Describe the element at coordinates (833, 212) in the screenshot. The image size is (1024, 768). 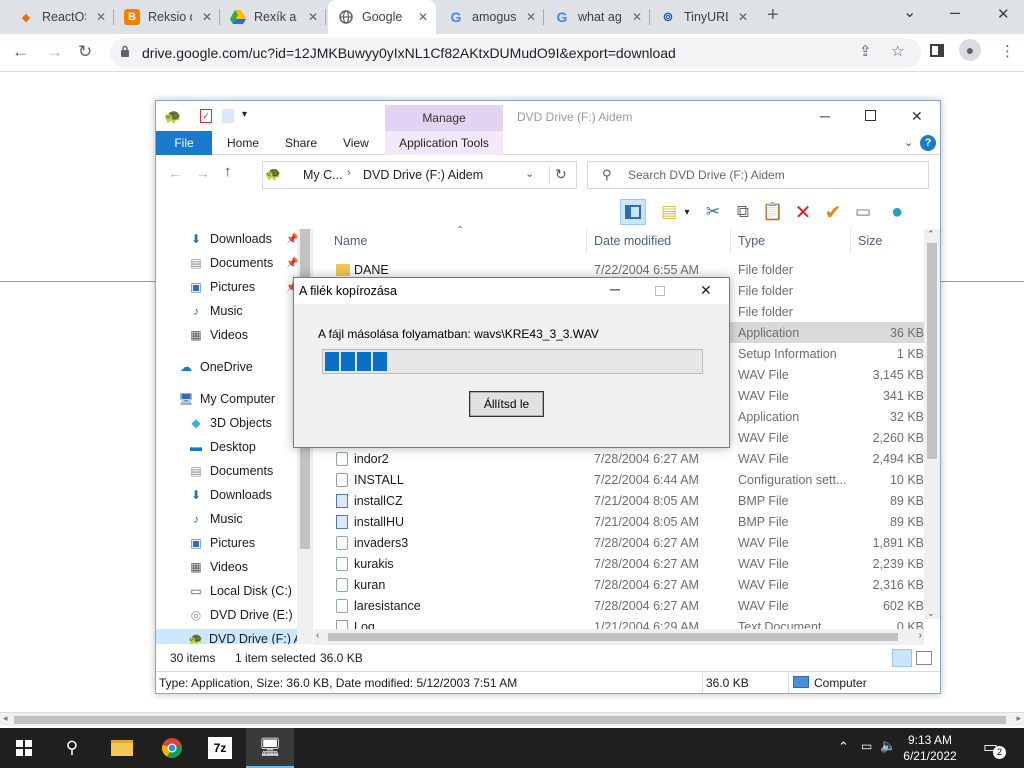
I see `checkmark-icon: ✔` at that location.